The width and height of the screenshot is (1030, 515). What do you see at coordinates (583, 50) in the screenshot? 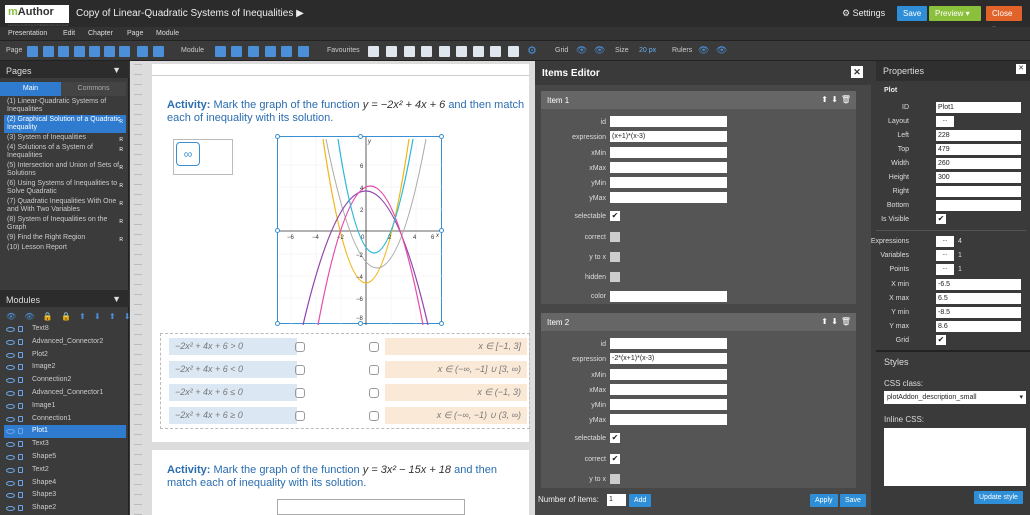
I see `grid-toggle-icon: 👁` at bounding box center [583, 50].